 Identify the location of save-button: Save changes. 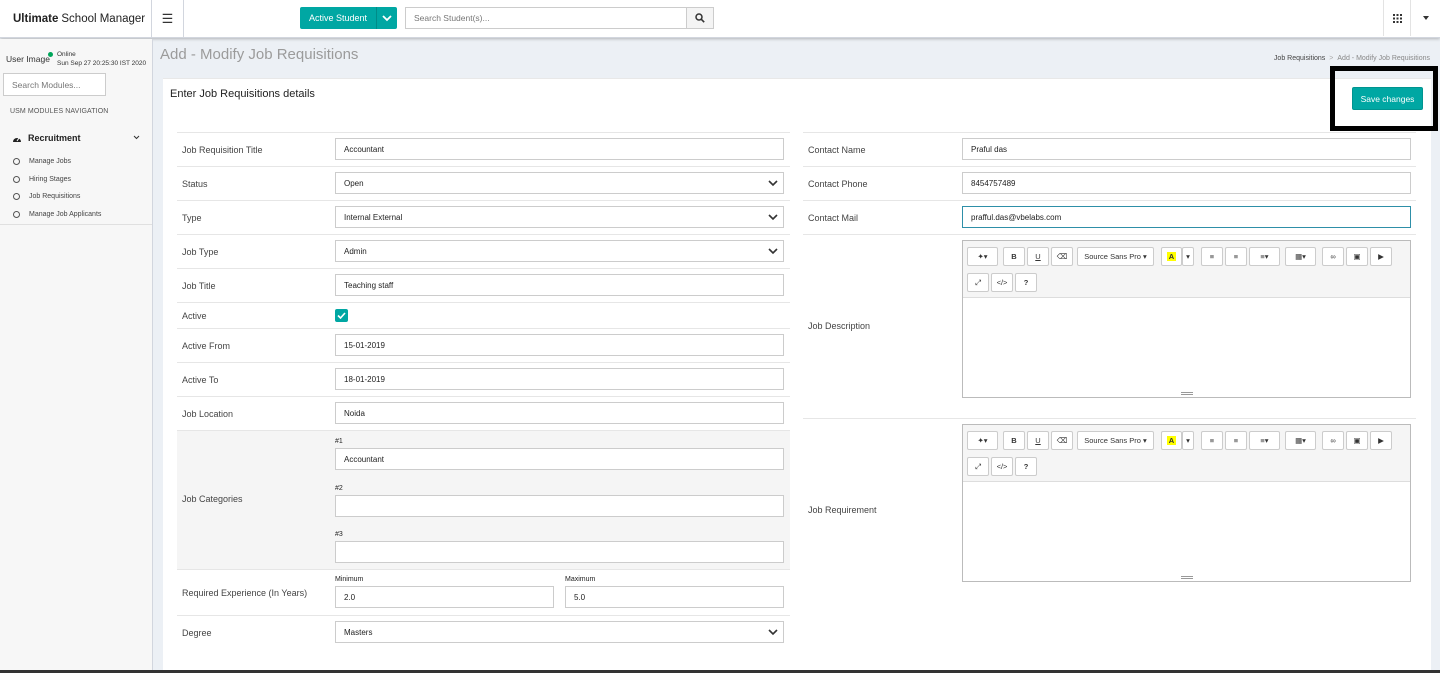
(1387, 98).